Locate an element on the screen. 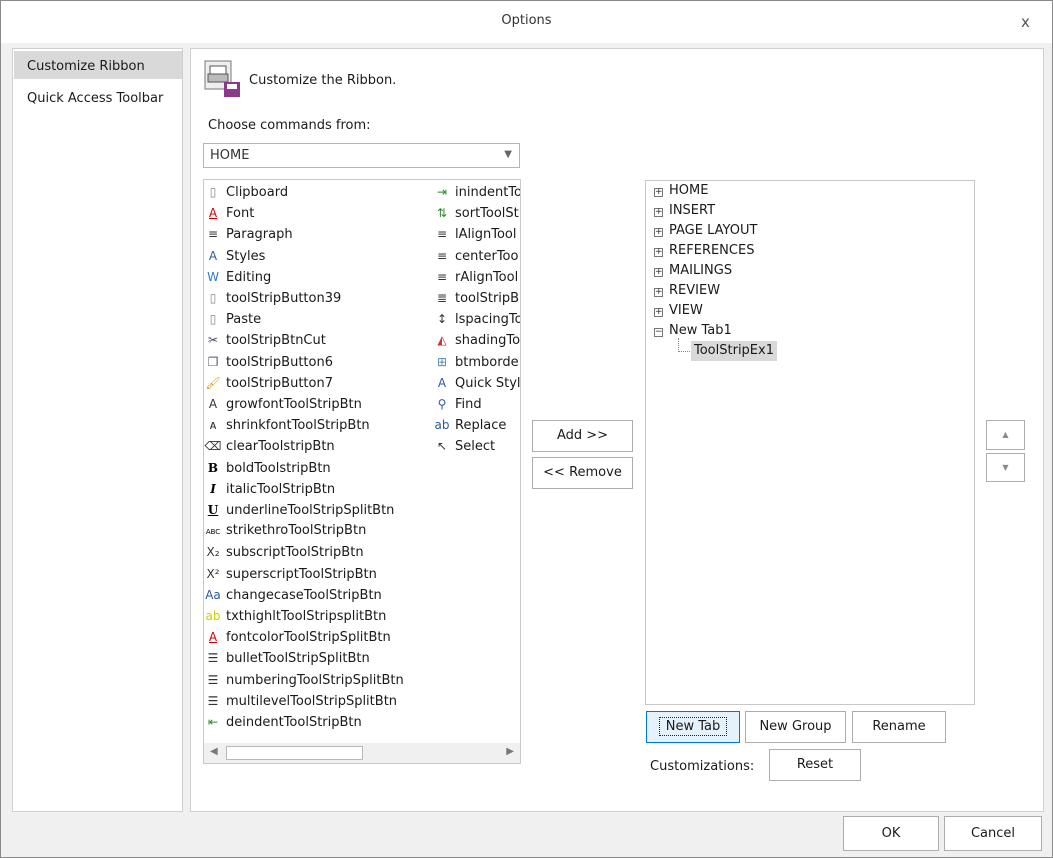 The image size is (1053, 858). dialog-title: Options is located at coordinates (526, 20).